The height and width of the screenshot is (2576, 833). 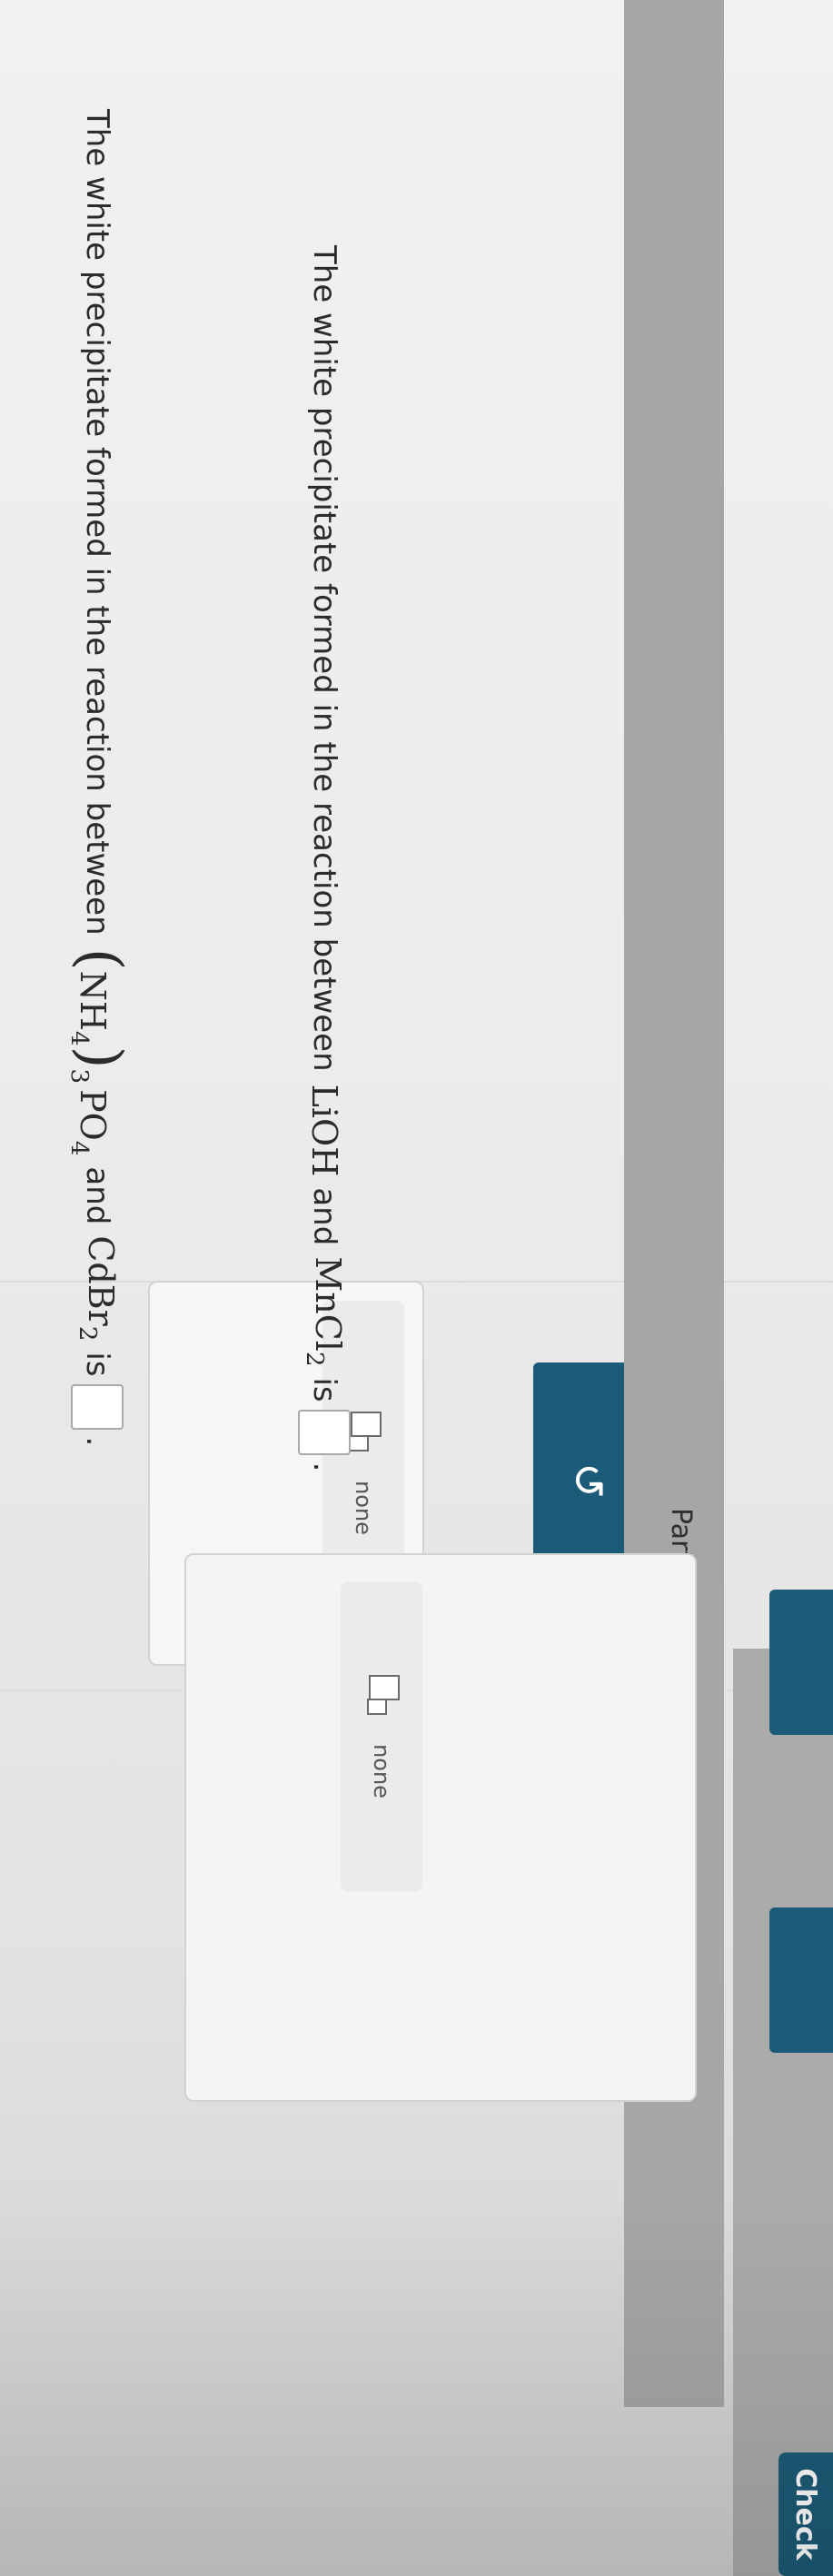 What do you see at coordinates (98, 1288) in the screenshot?
I see `reactant-2: CdBr2` at bounding box center [98, 1288].